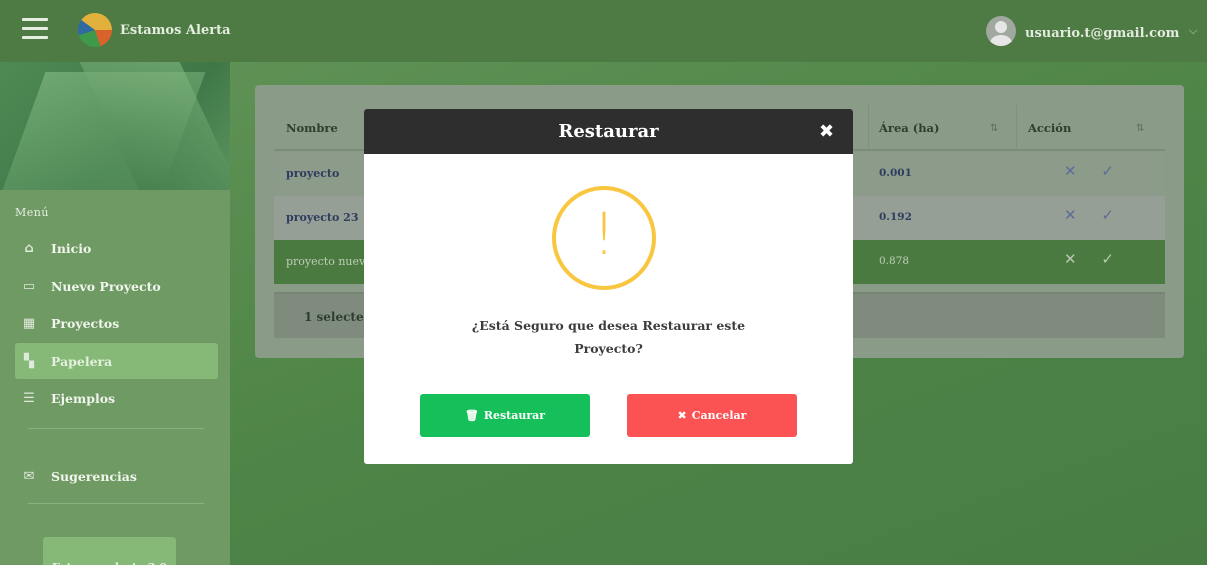 The width and height of the screenshot is (1207, 565). I want to click on exclamation-mark: !, so click(604, 234).